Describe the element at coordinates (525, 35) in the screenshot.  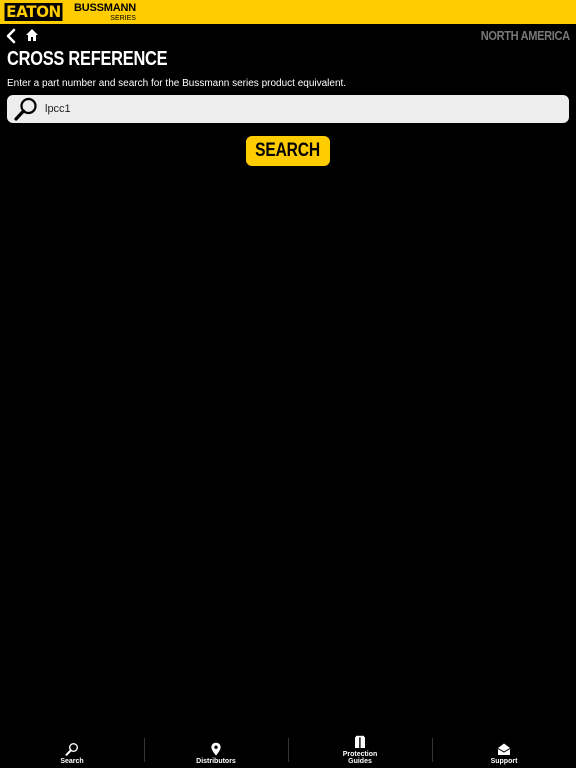
I see `region-selector: NORTH AMERICA` at that location.